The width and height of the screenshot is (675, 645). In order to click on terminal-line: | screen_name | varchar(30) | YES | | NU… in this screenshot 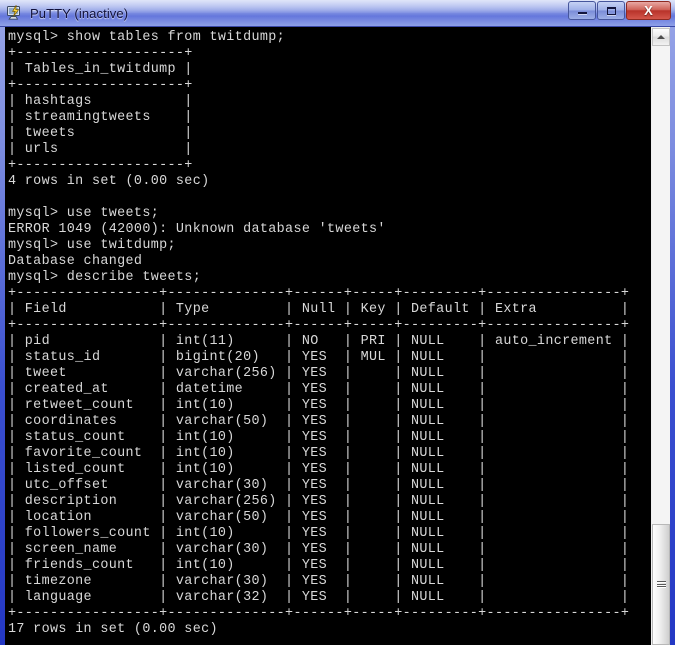, I will do `click(319, 549)`.